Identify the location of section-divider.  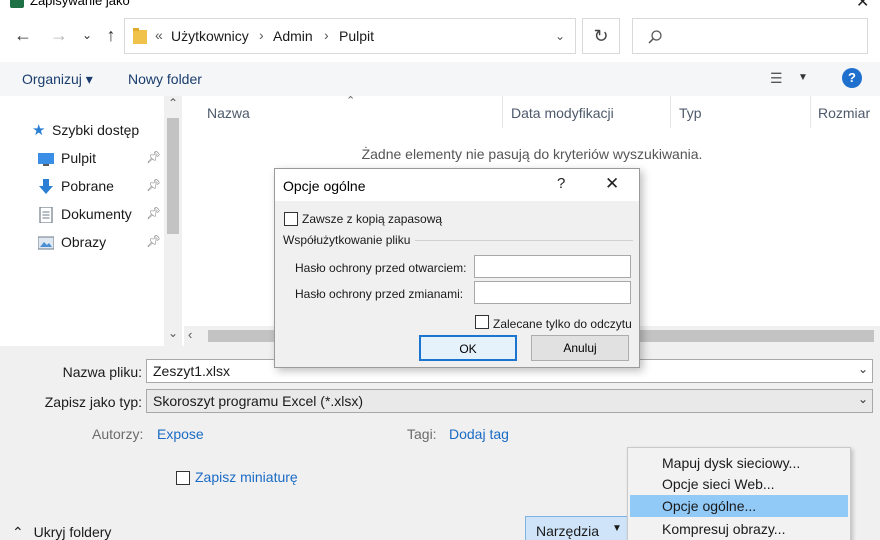
(524, 240).